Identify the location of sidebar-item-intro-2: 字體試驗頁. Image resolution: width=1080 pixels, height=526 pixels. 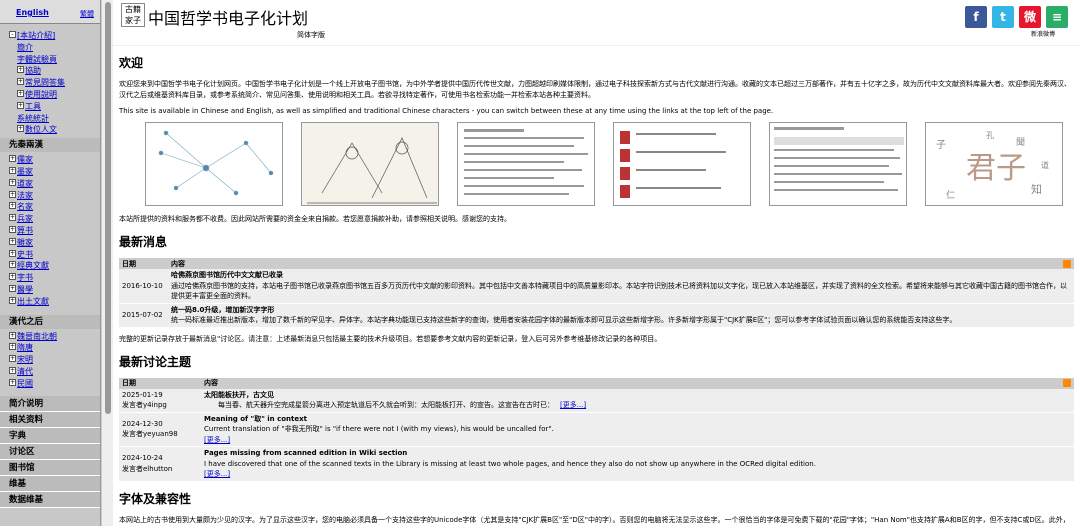
(54, 60).